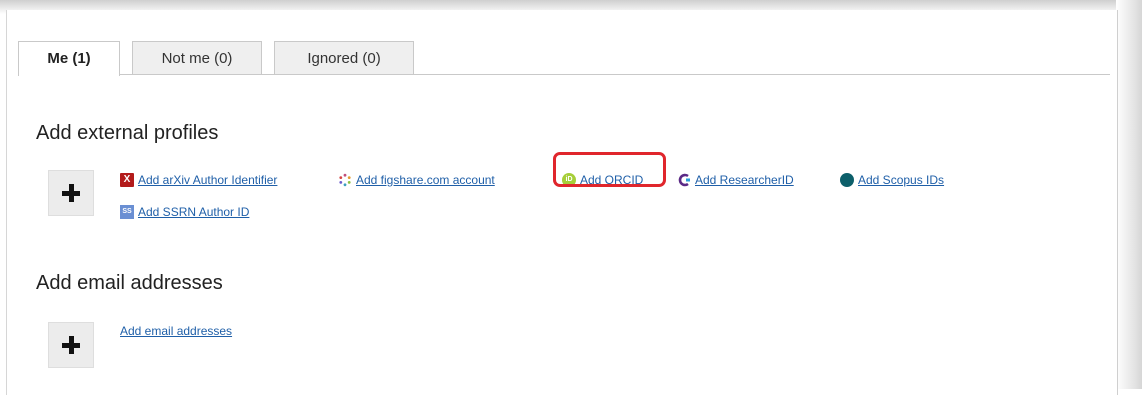 The image size is (1142, 395). What do you see at coordinates (71, 345) in the screenshot?
I see `add-email-button` at bounding box center [71, 345].